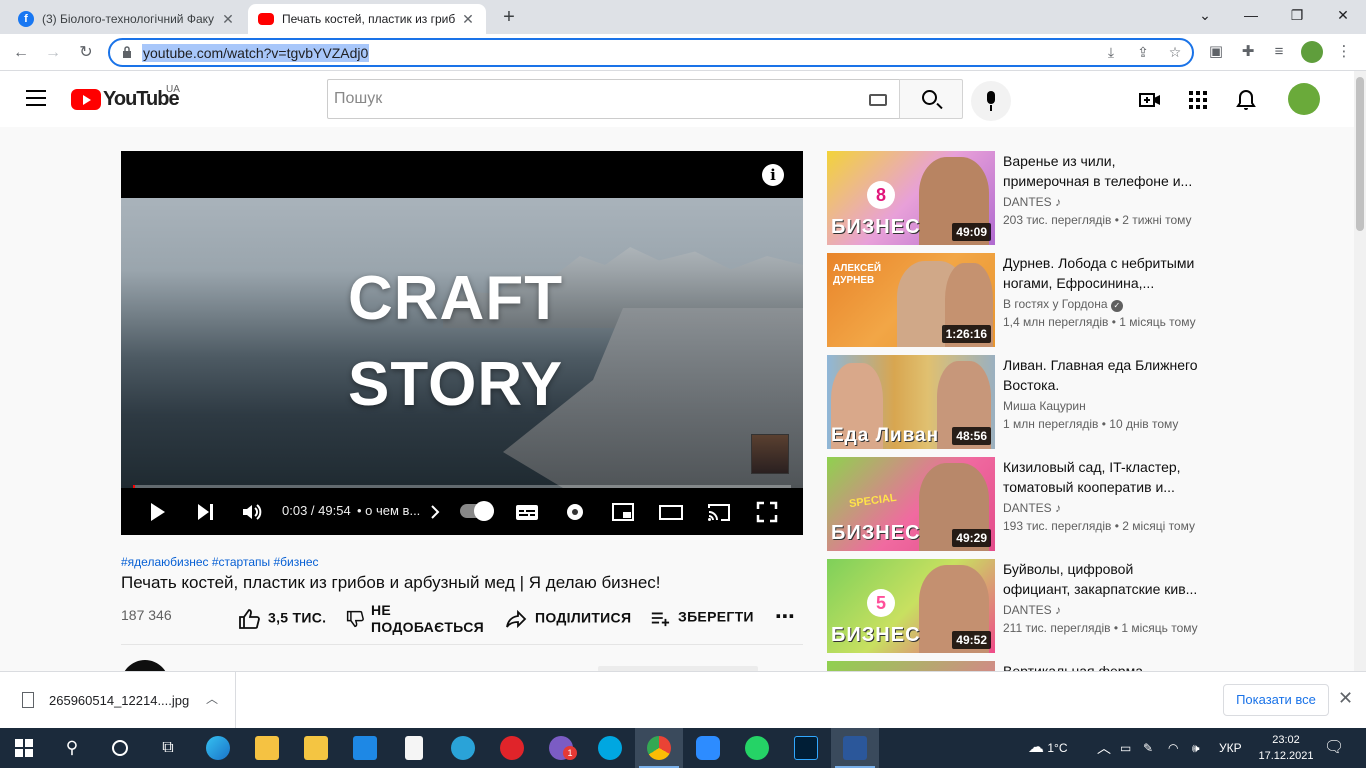 Image resolution: width=1366 pixels, height=768 pixels. Describe the element at coordinates (1360, 371) in the screenshot. I see `page-scrollbar` at that location.